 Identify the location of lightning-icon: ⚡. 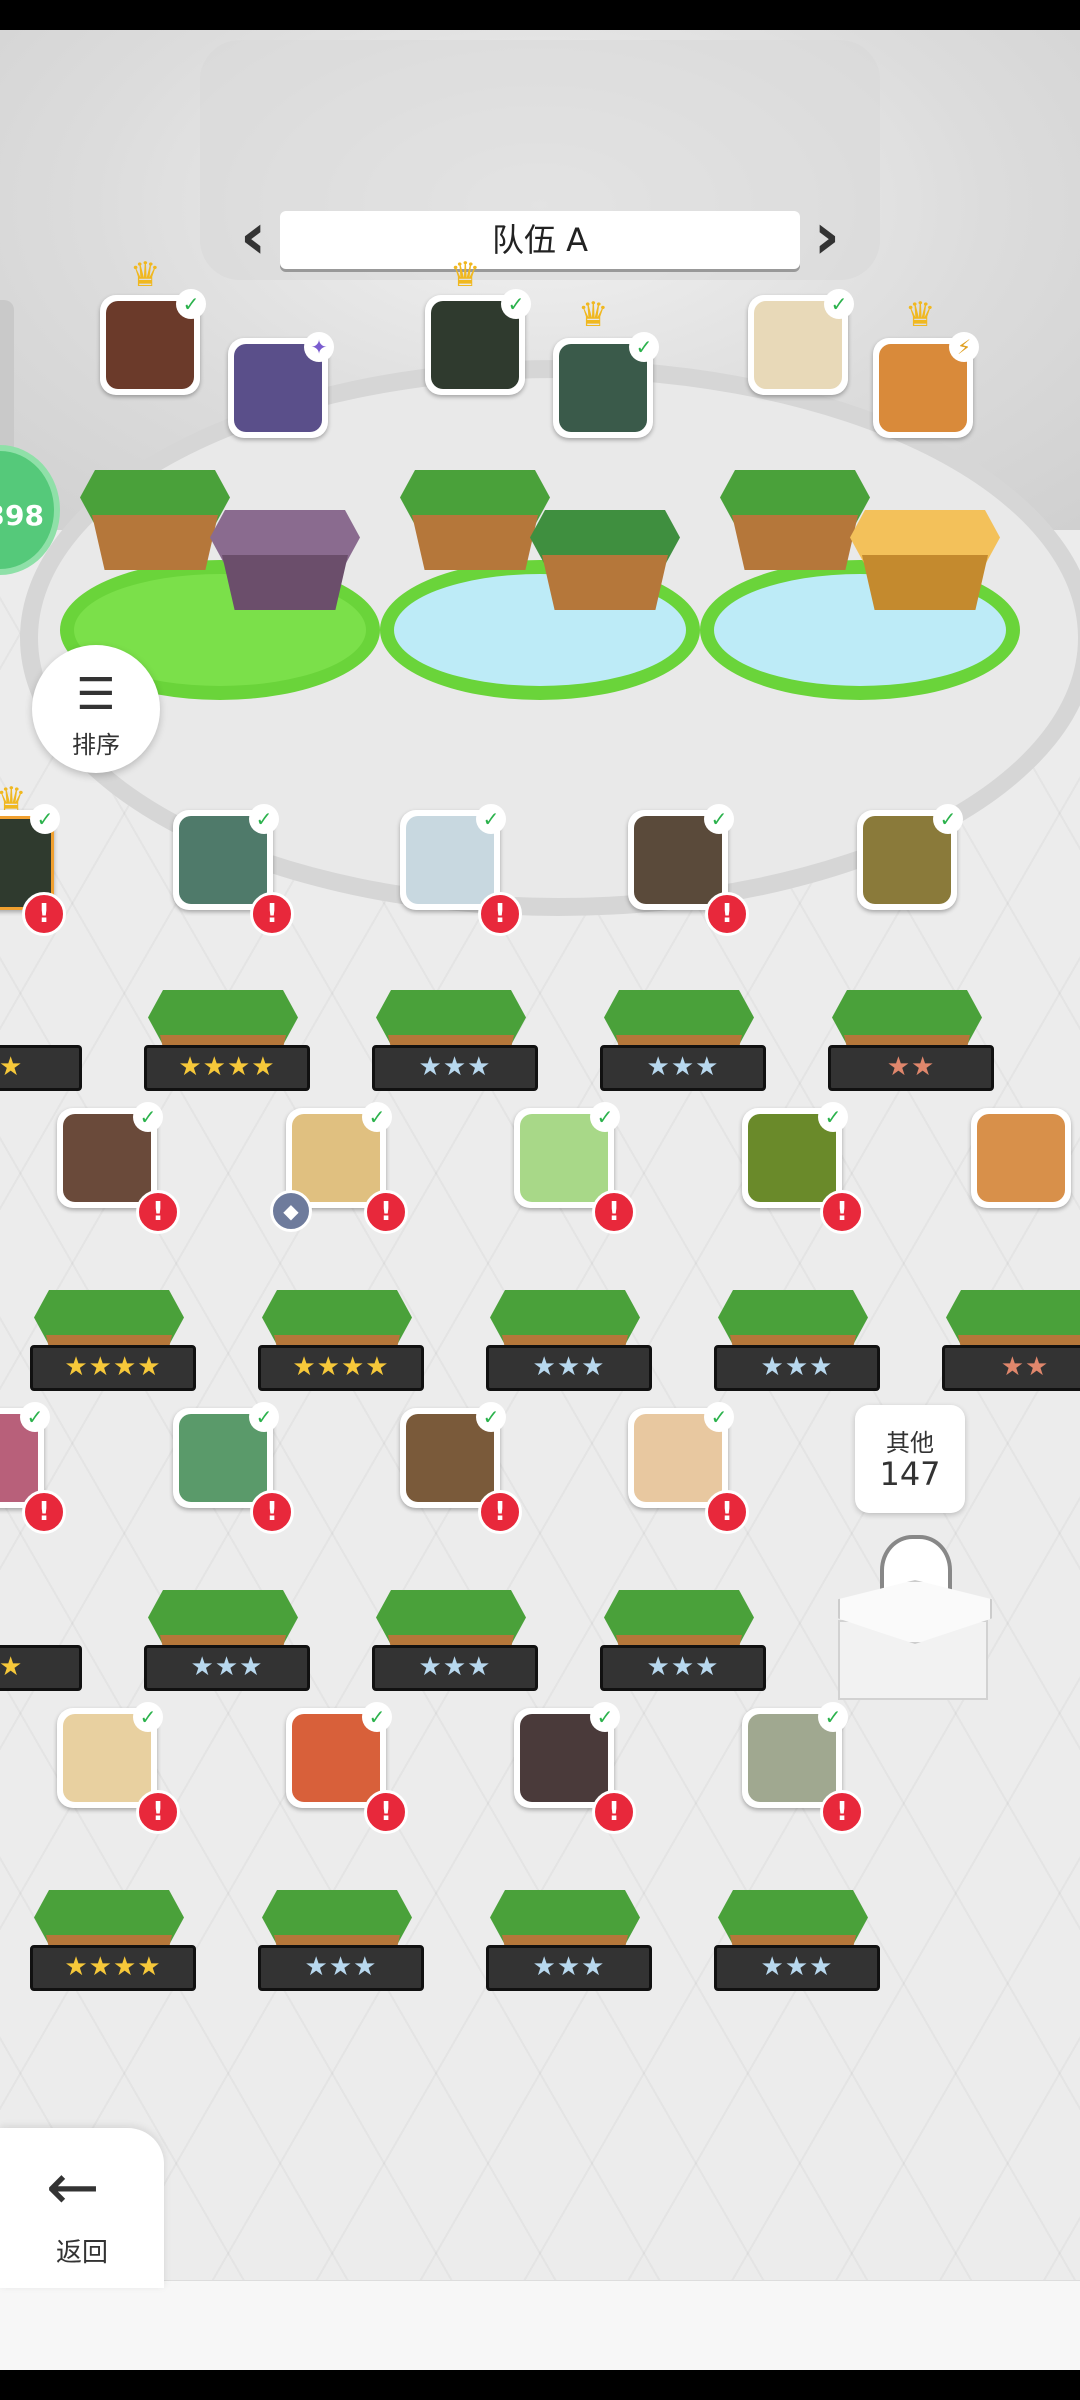
(964, 347).